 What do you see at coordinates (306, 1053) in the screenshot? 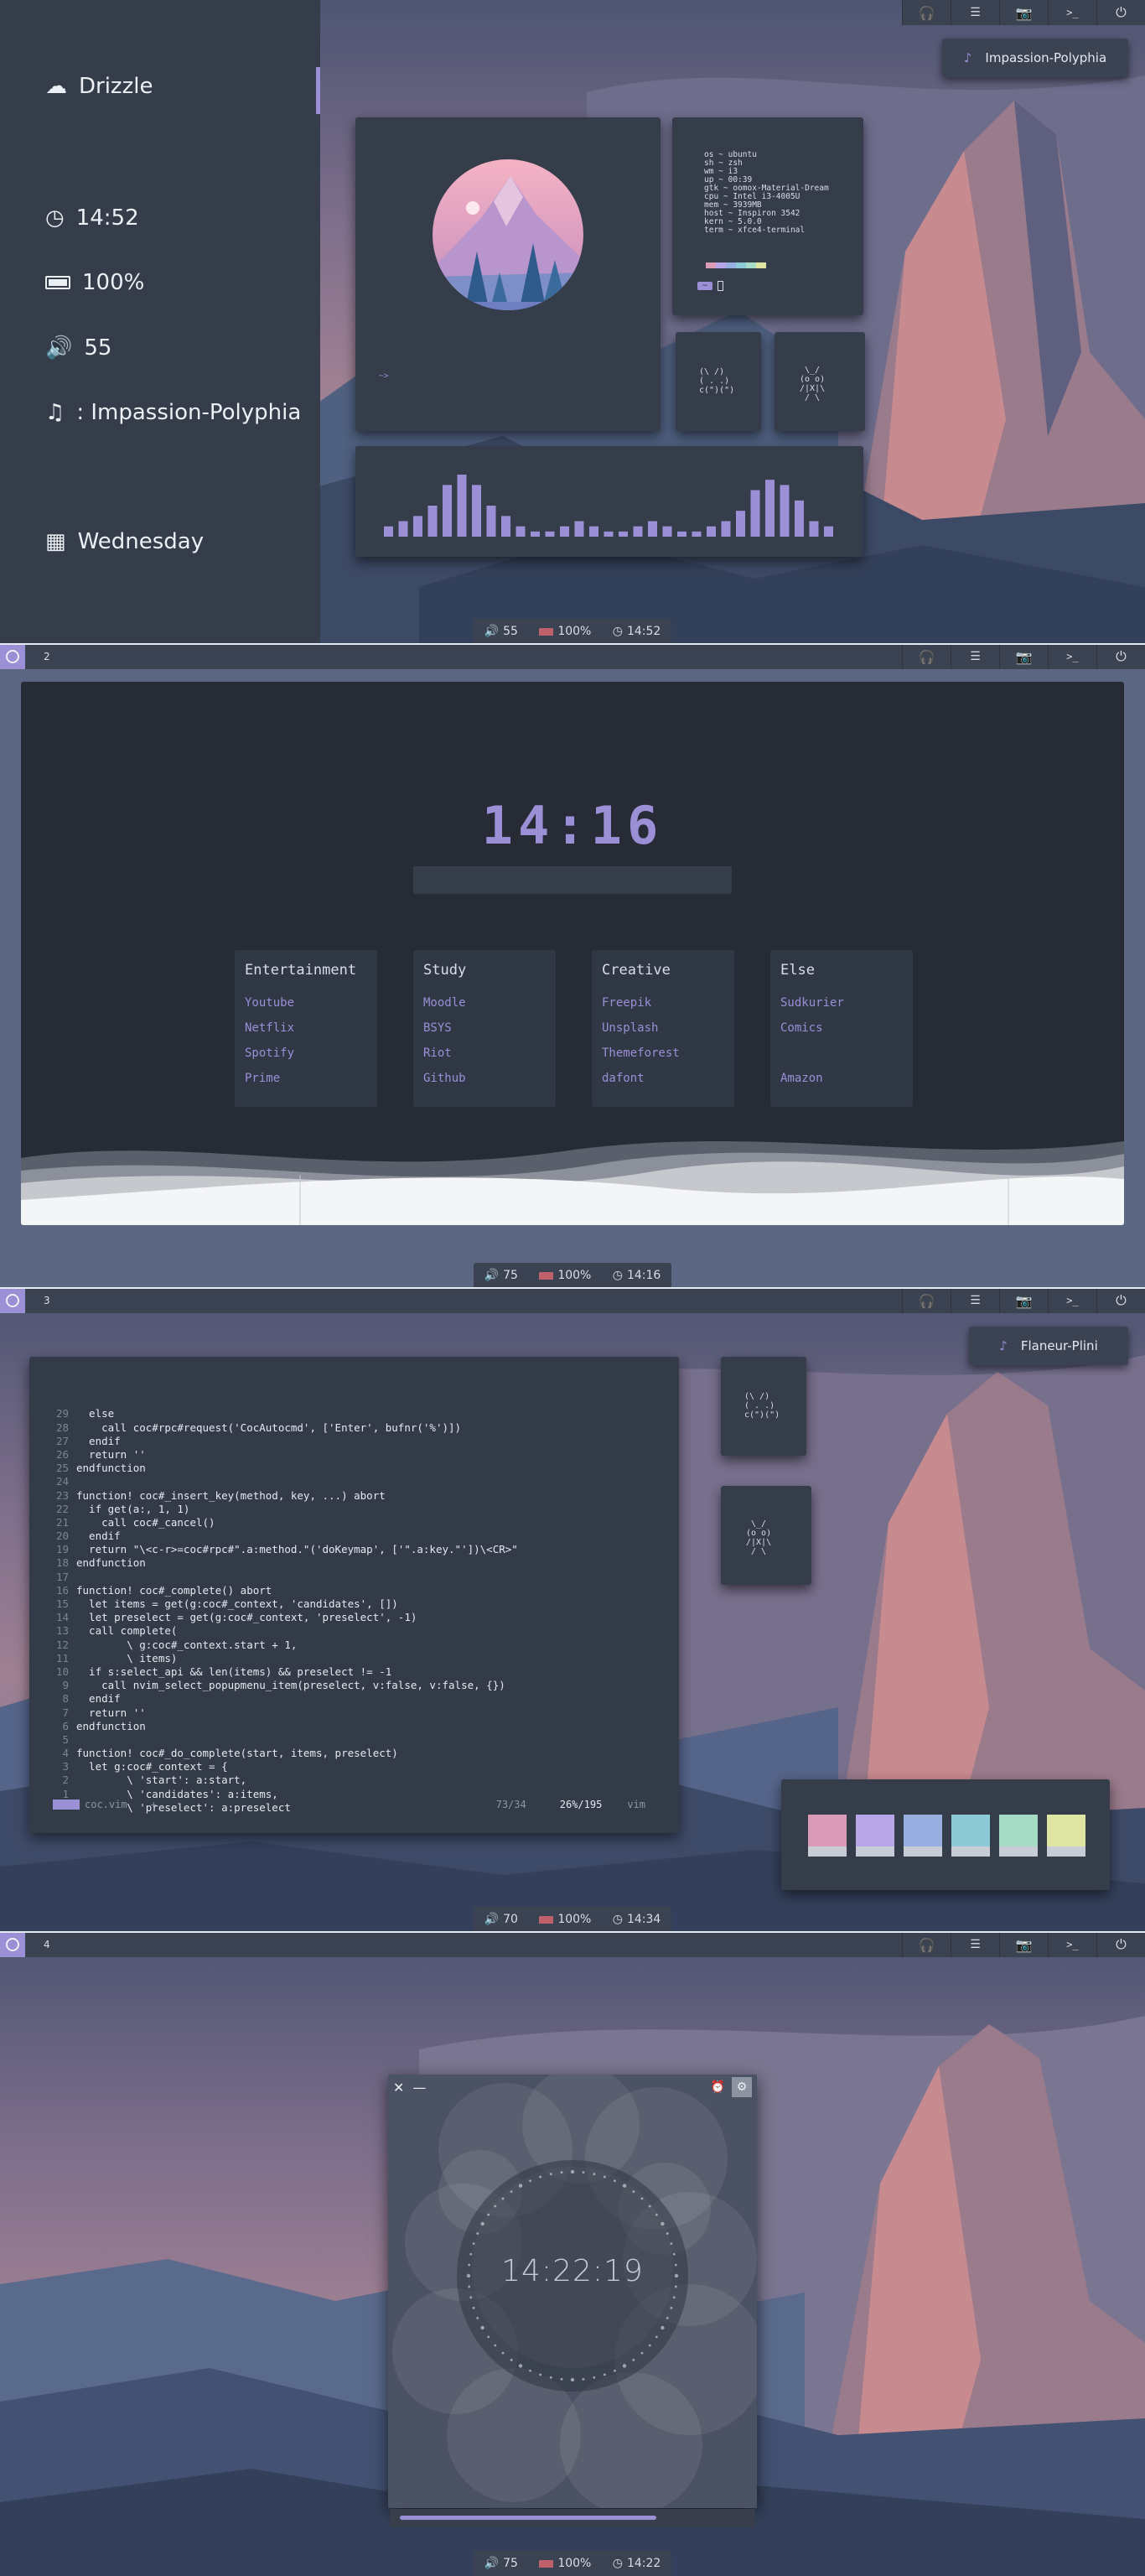
I see `bookmark-link: Spotify` at bounding box center [306, 1053].